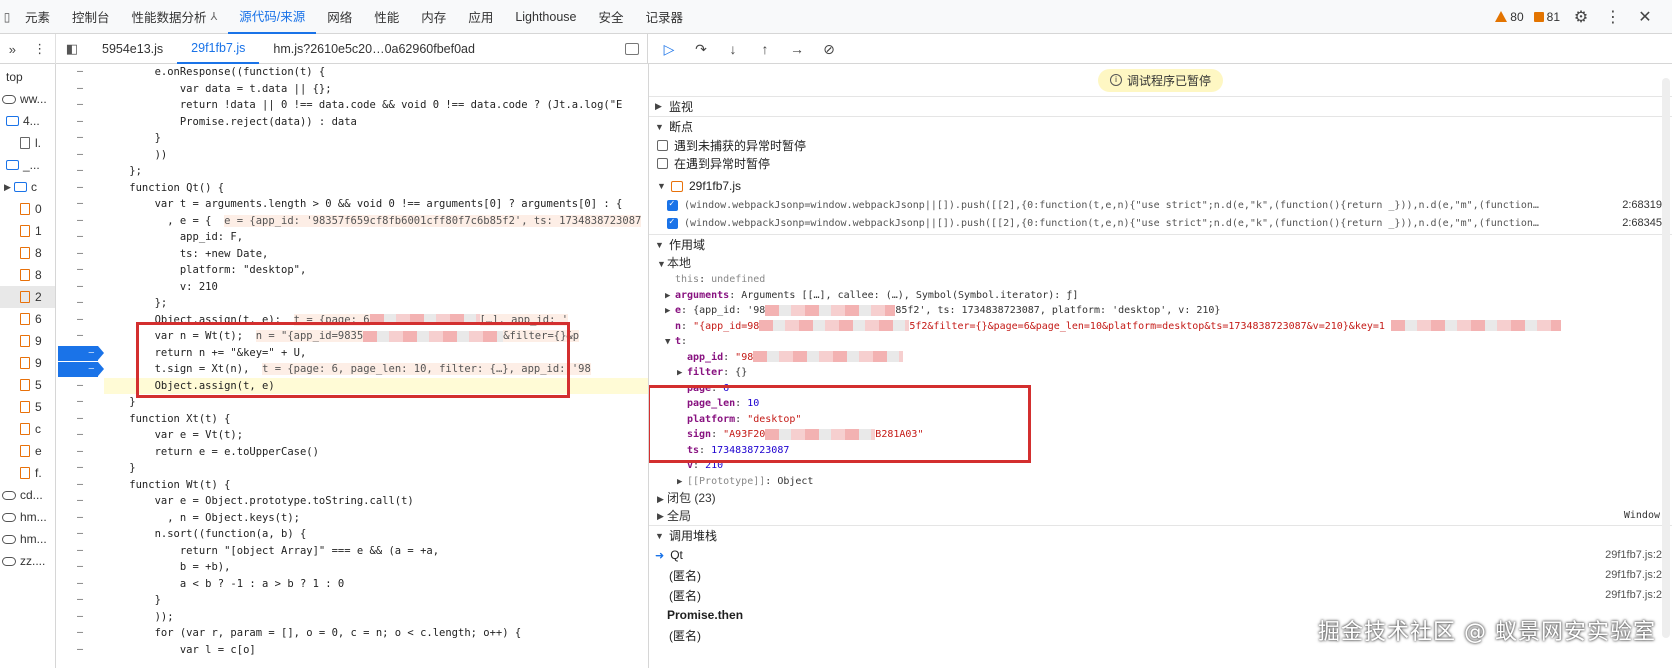 The image size is (1672, 668). What do you see at coordinates (27, 231) in the screenshot?
I see `tree-item: 1` at bounding box center [27, 231].